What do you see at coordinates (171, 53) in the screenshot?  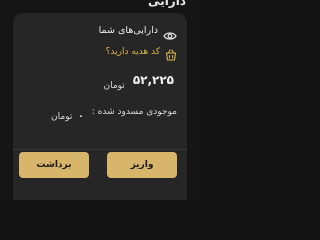 I see `gift-basket-icon` at bounding box center [171, 53].